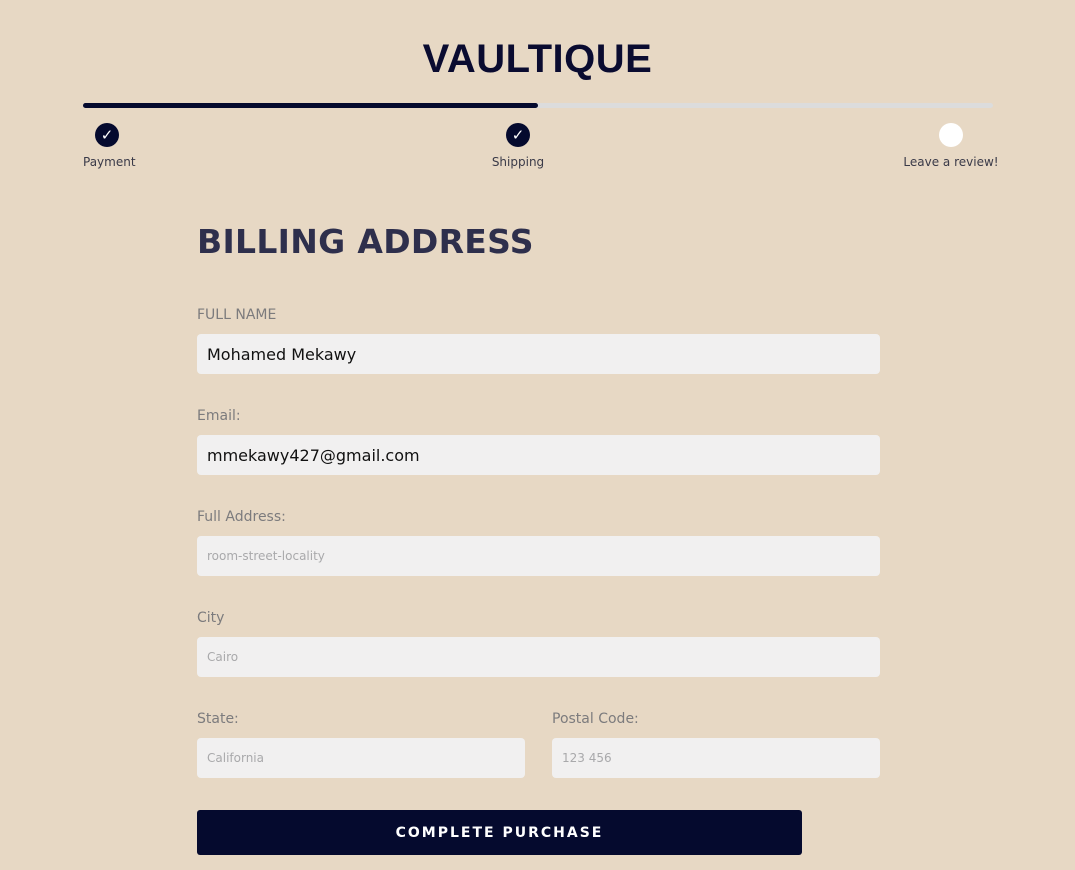 This screenshot has height=870, width=1075. I want to click on step-shipping: ✓ Shipping, so click(518, 146).